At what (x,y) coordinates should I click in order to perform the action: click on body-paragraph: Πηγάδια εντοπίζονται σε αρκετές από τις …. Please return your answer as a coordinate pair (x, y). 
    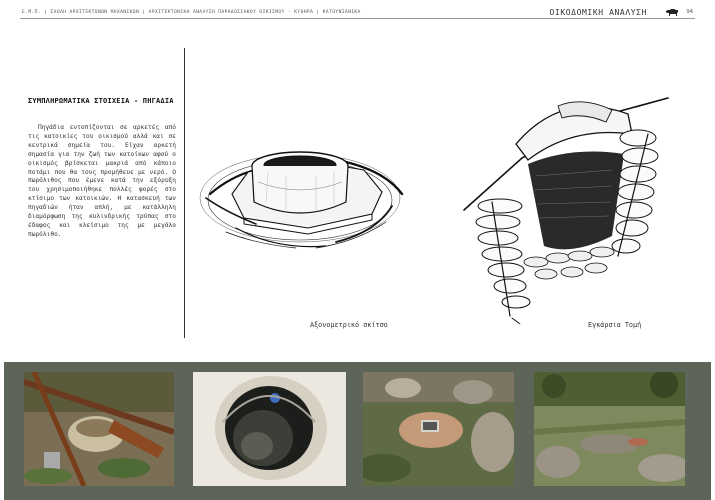
    Looking at the image, I should click on (102, 181).